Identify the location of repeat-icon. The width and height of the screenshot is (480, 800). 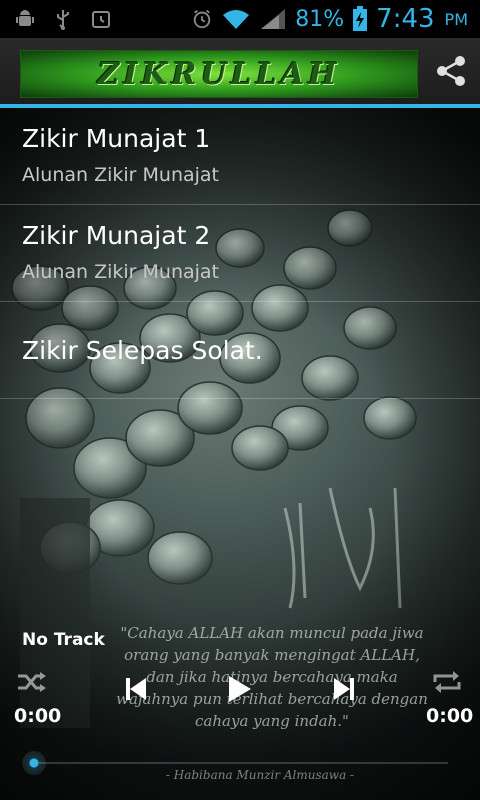
(447, 682).